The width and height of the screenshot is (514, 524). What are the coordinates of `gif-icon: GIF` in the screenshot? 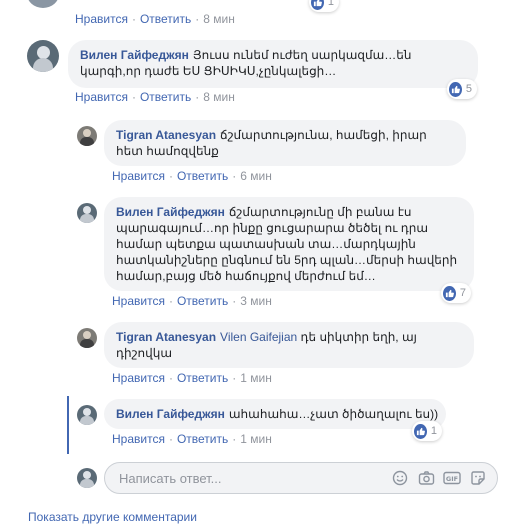 It's located at (452, 478).